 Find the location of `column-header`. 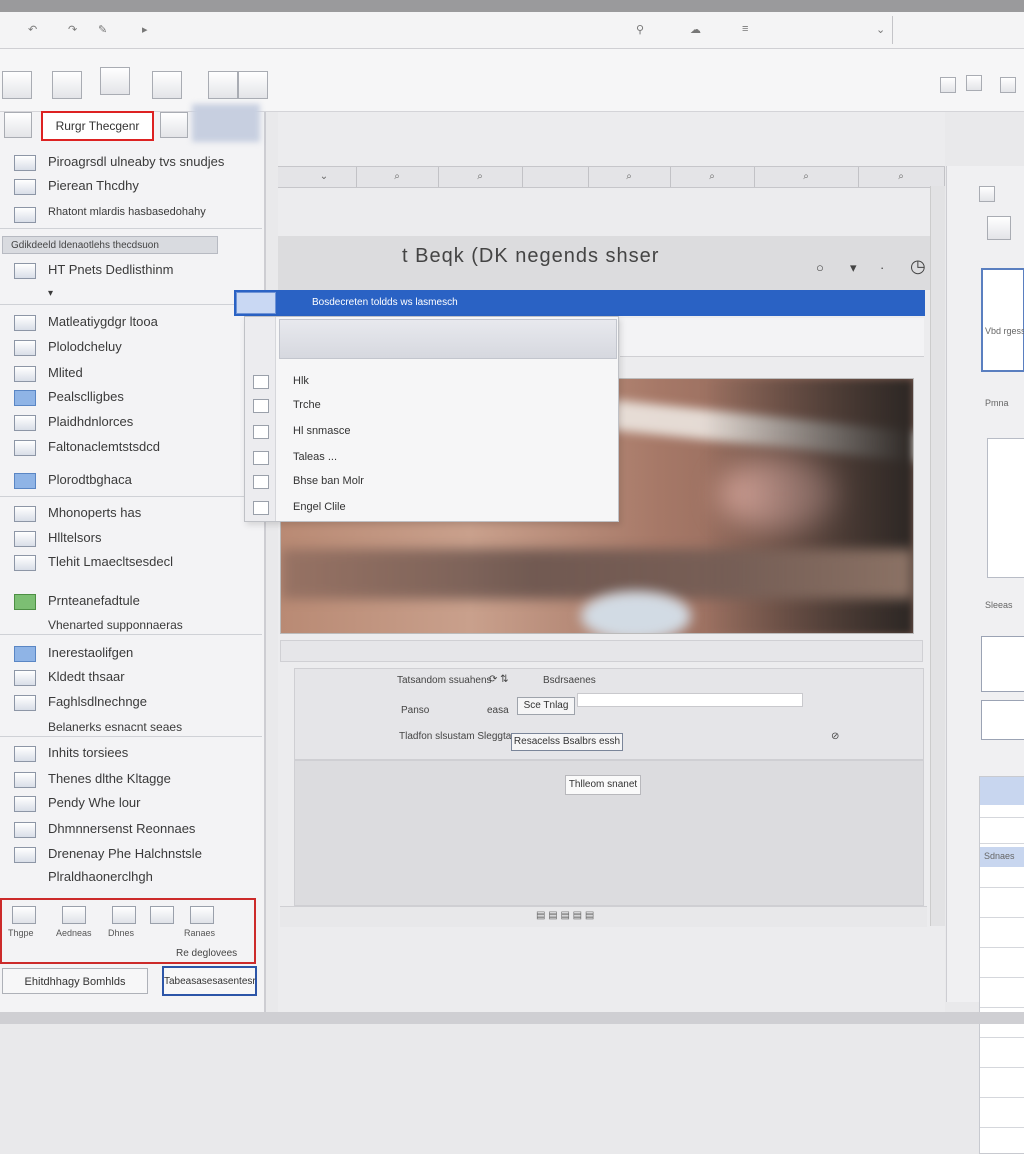

column-header is located at coordinates (555, 177).